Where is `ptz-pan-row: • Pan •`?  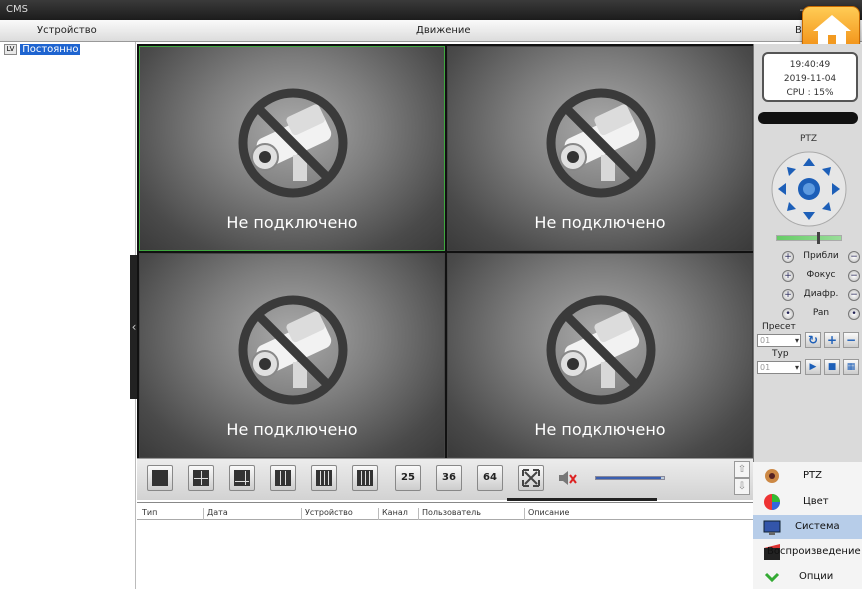 ptz-pan-row: • Pan • is located at coordinates (822, 315).